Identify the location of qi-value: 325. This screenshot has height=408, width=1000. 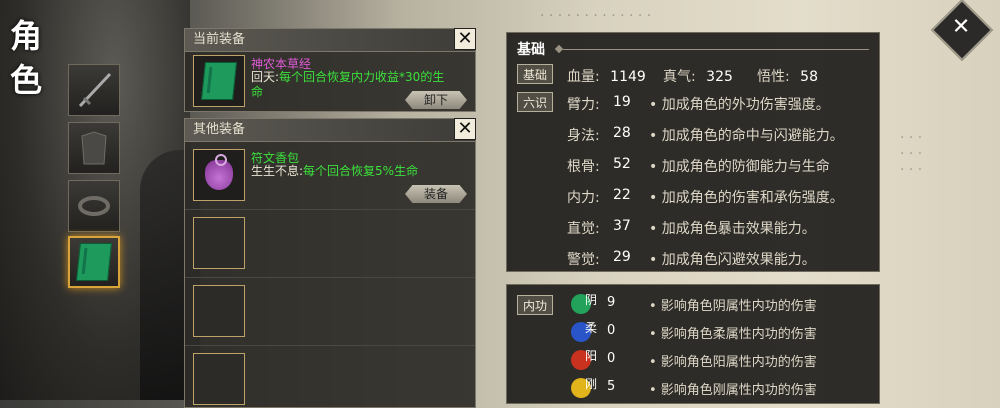
(719, 77).